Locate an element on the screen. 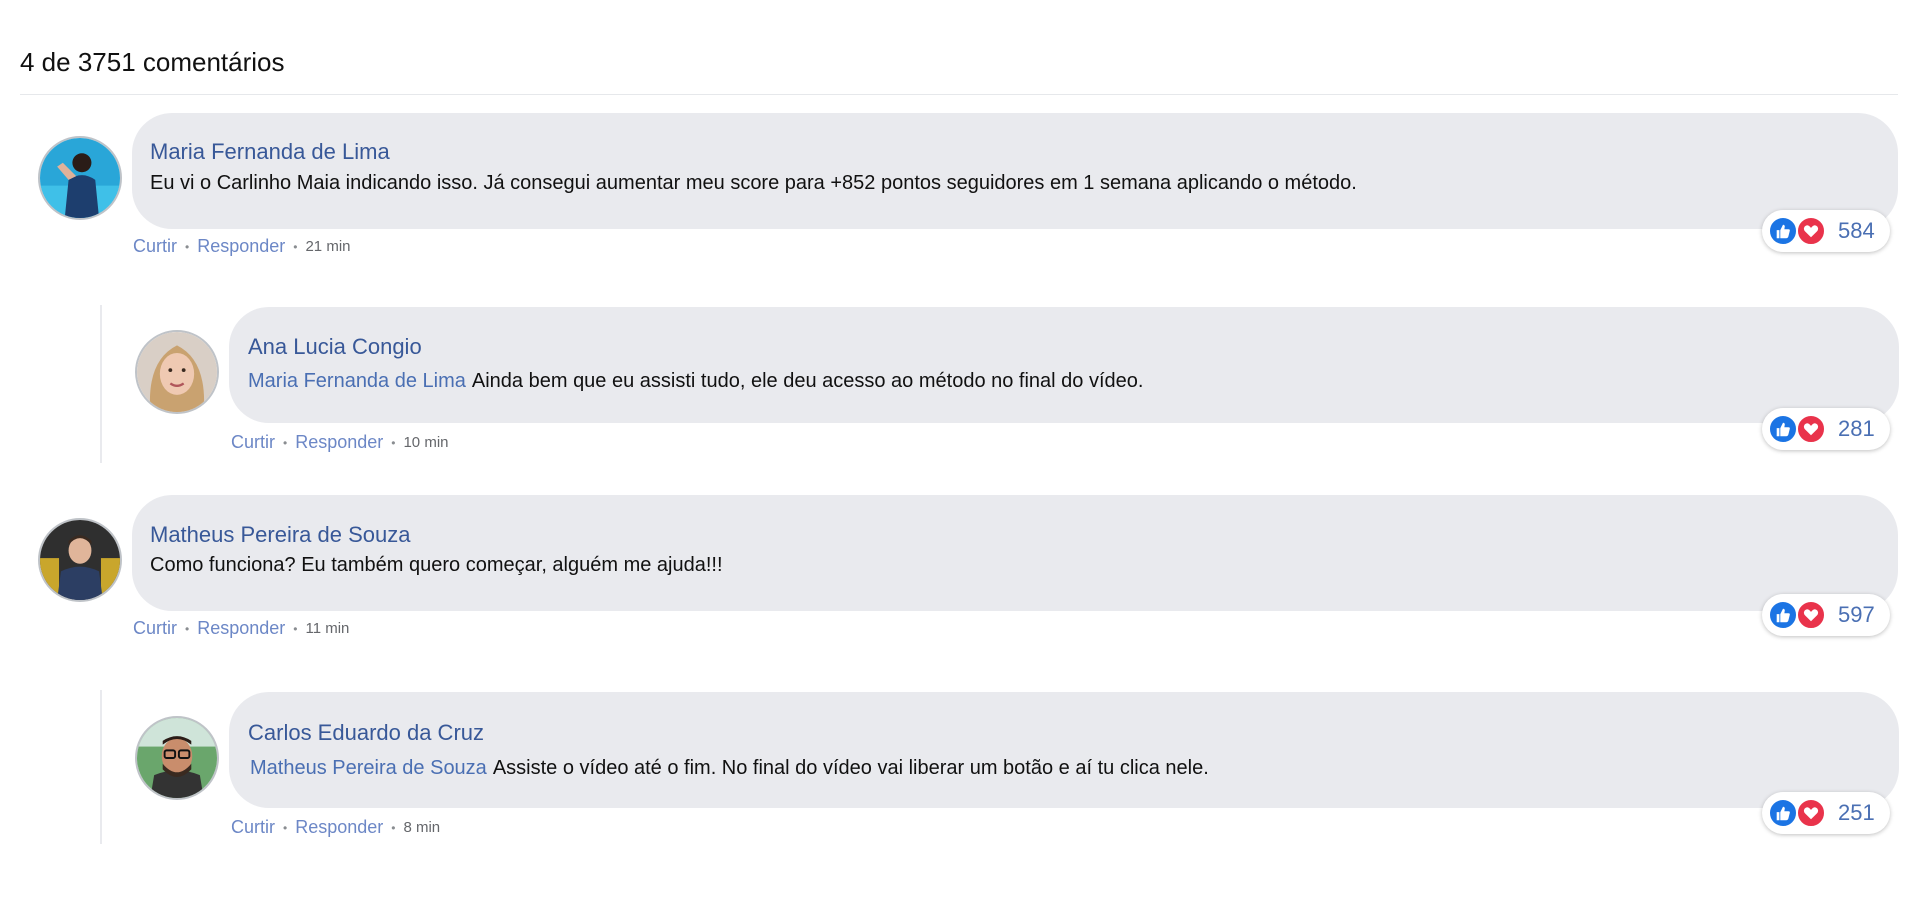 The height and width of the screenshot is (900, 1920). comments-count: 4 de 3751 comentários is located at coordinates (152, 62).